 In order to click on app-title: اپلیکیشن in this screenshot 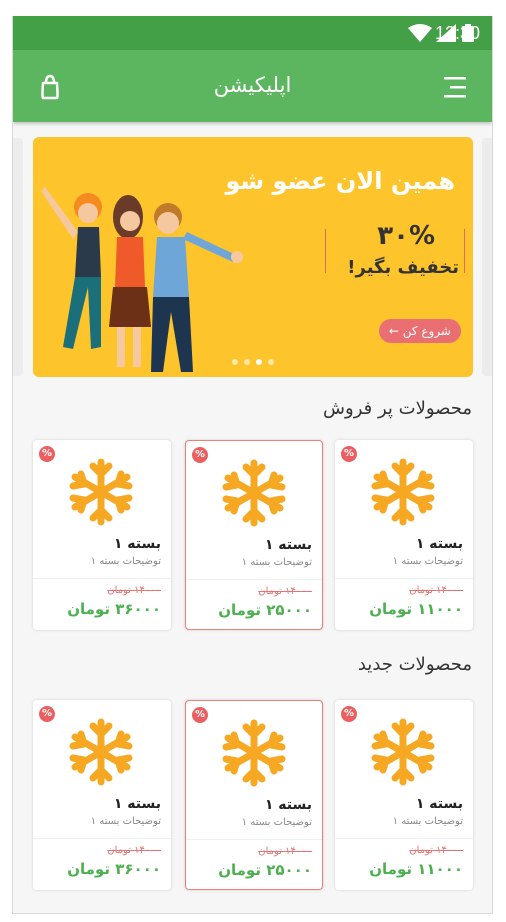, I will do `click(252, 85)`.